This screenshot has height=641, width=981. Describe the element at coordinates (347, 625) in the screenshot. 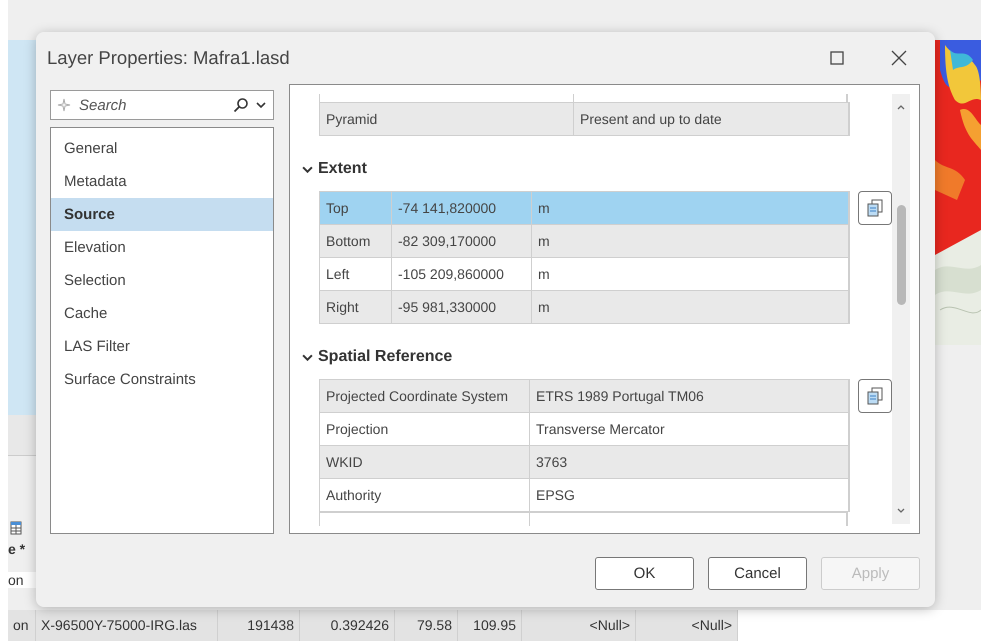

I see `table-cell: 0.392426` at that location.